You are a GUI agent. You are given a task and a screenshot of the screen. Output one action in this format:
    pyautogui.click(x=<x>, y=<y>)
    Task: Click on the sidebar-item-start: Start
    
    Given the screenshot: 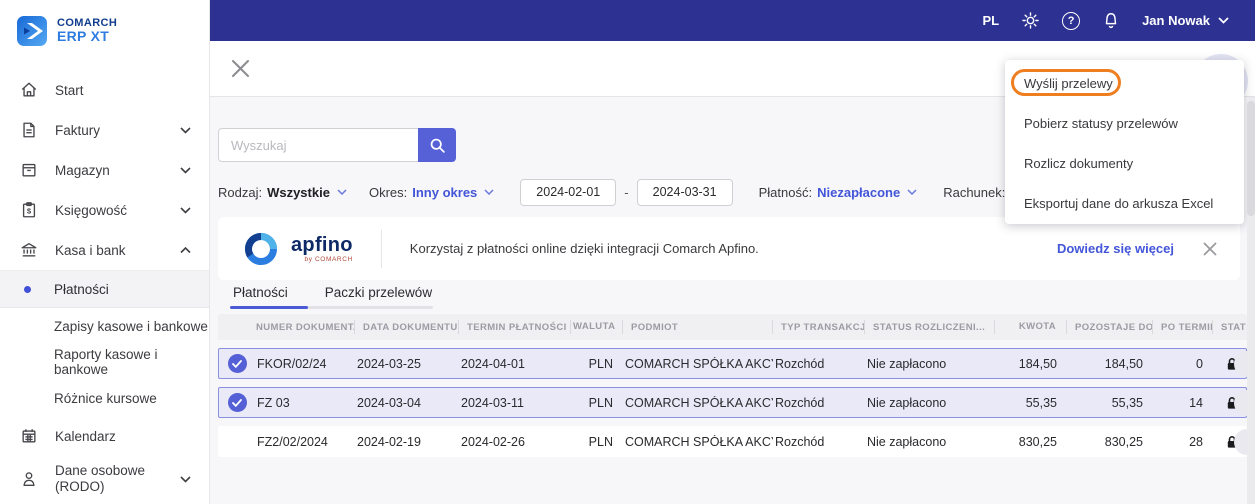 What is the action you would take?
    pyautogui.click(x=104, y=90)
    